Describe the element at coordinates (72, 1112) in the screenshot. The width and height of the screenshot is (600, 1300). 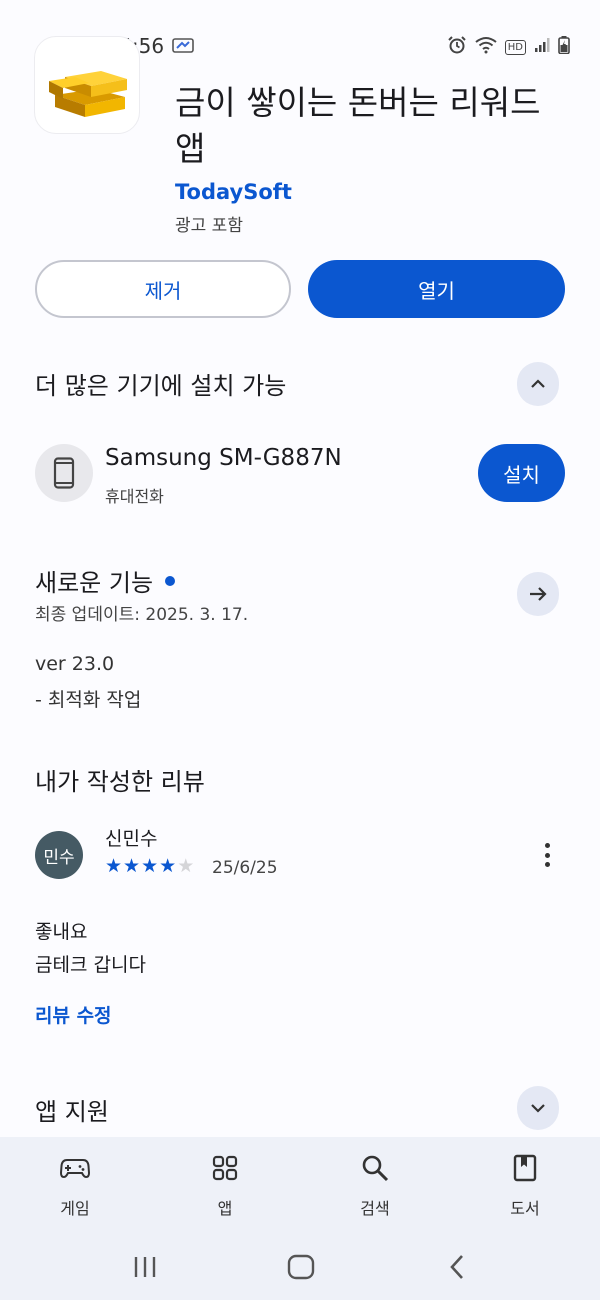
I see `app-support-title: 앱 지원` at that location.